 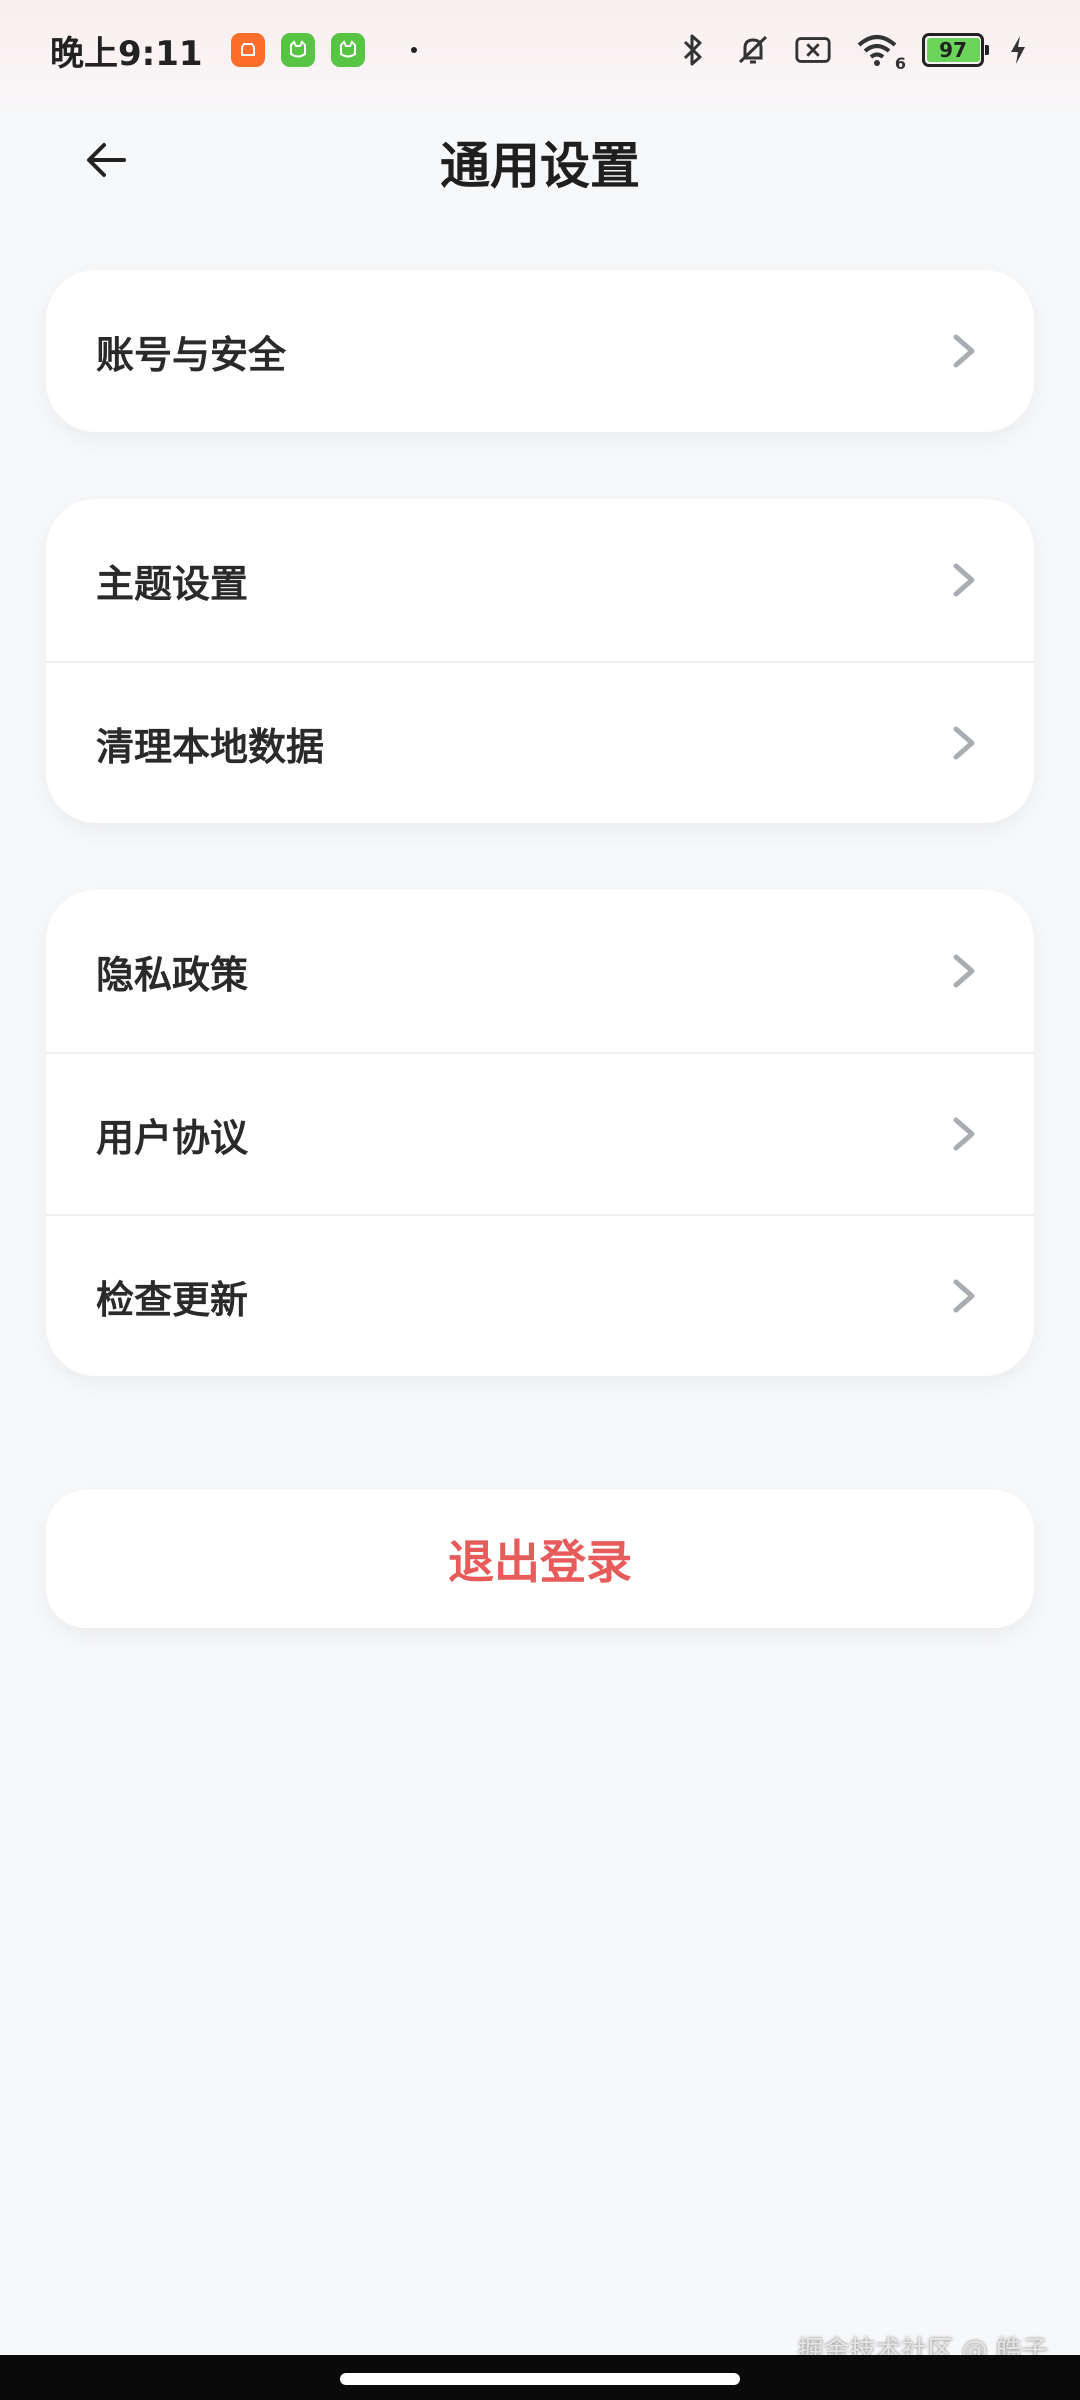 I want to click on row-label: 账号与安全, so click(x=191, y=354).